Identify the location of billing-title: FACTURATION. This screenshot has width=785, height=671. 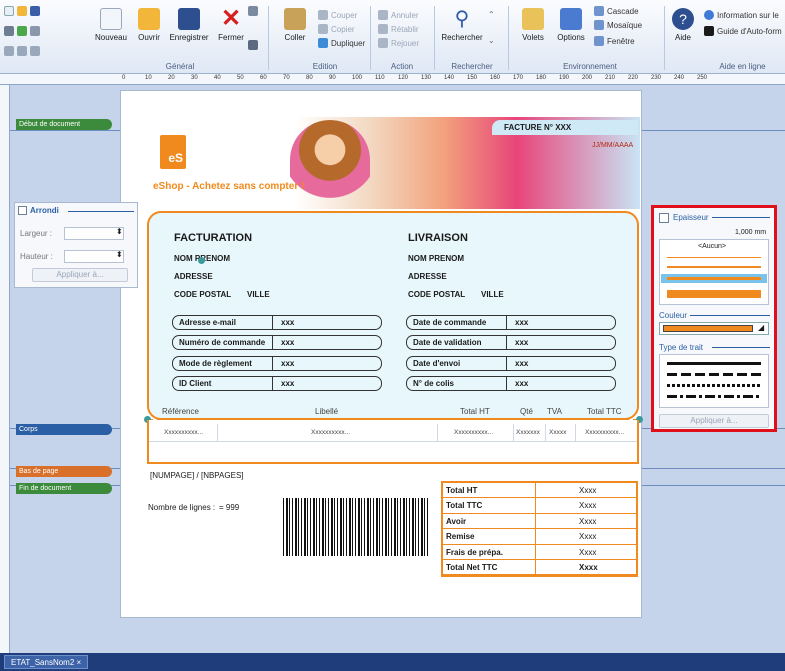
(213, 238).